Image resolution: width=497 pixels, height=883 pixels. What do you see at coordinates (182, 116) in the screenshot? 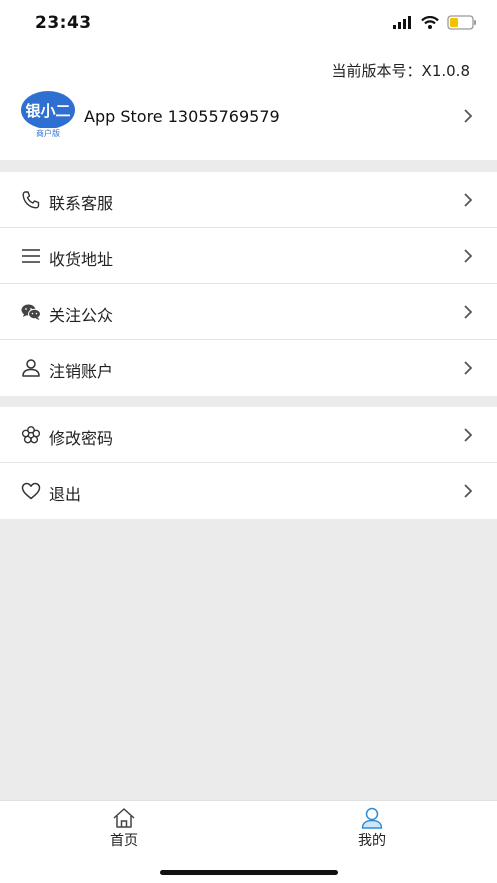
I see `account-name: App Store 13055769579` at bounding box center [182, 116].